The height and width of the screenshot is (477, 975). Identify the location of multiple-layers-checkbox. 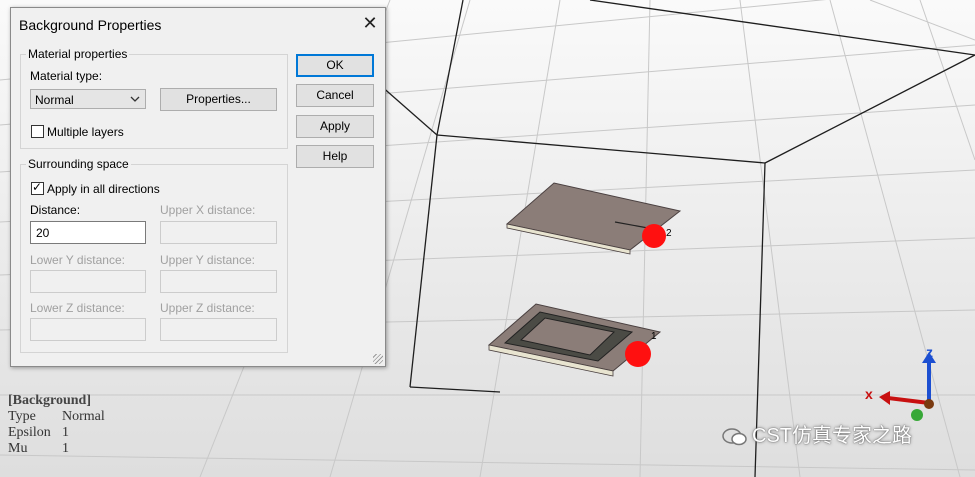
(37, 131).